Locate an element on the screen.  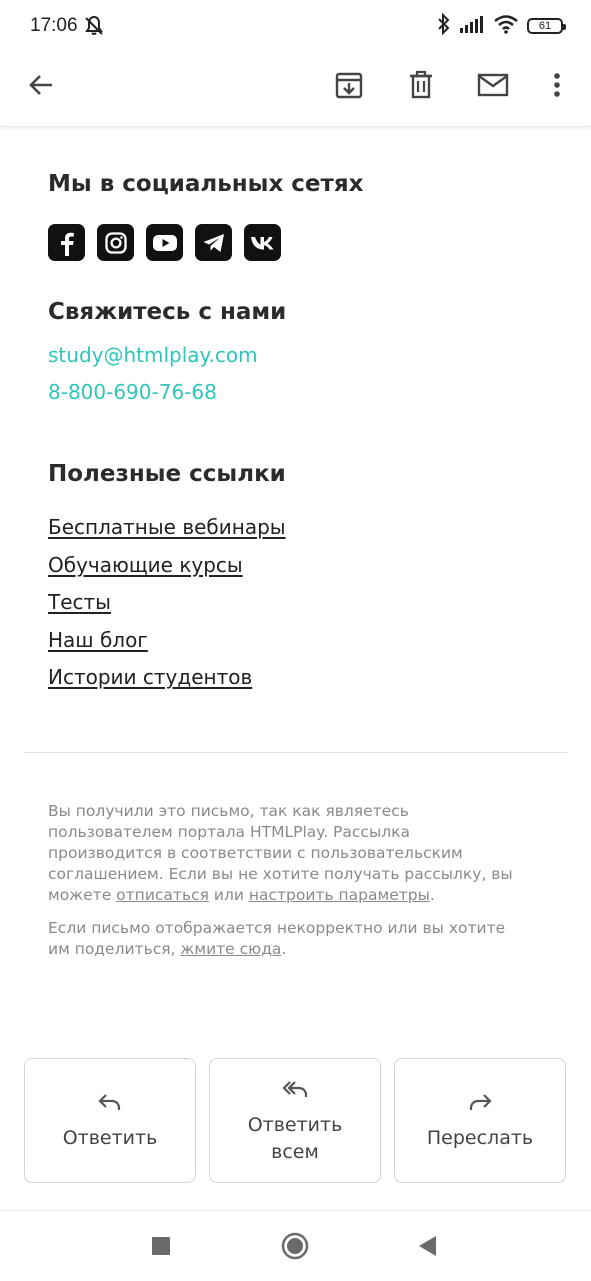
link-blog: Наш блог is located at coordinates (98, 640).